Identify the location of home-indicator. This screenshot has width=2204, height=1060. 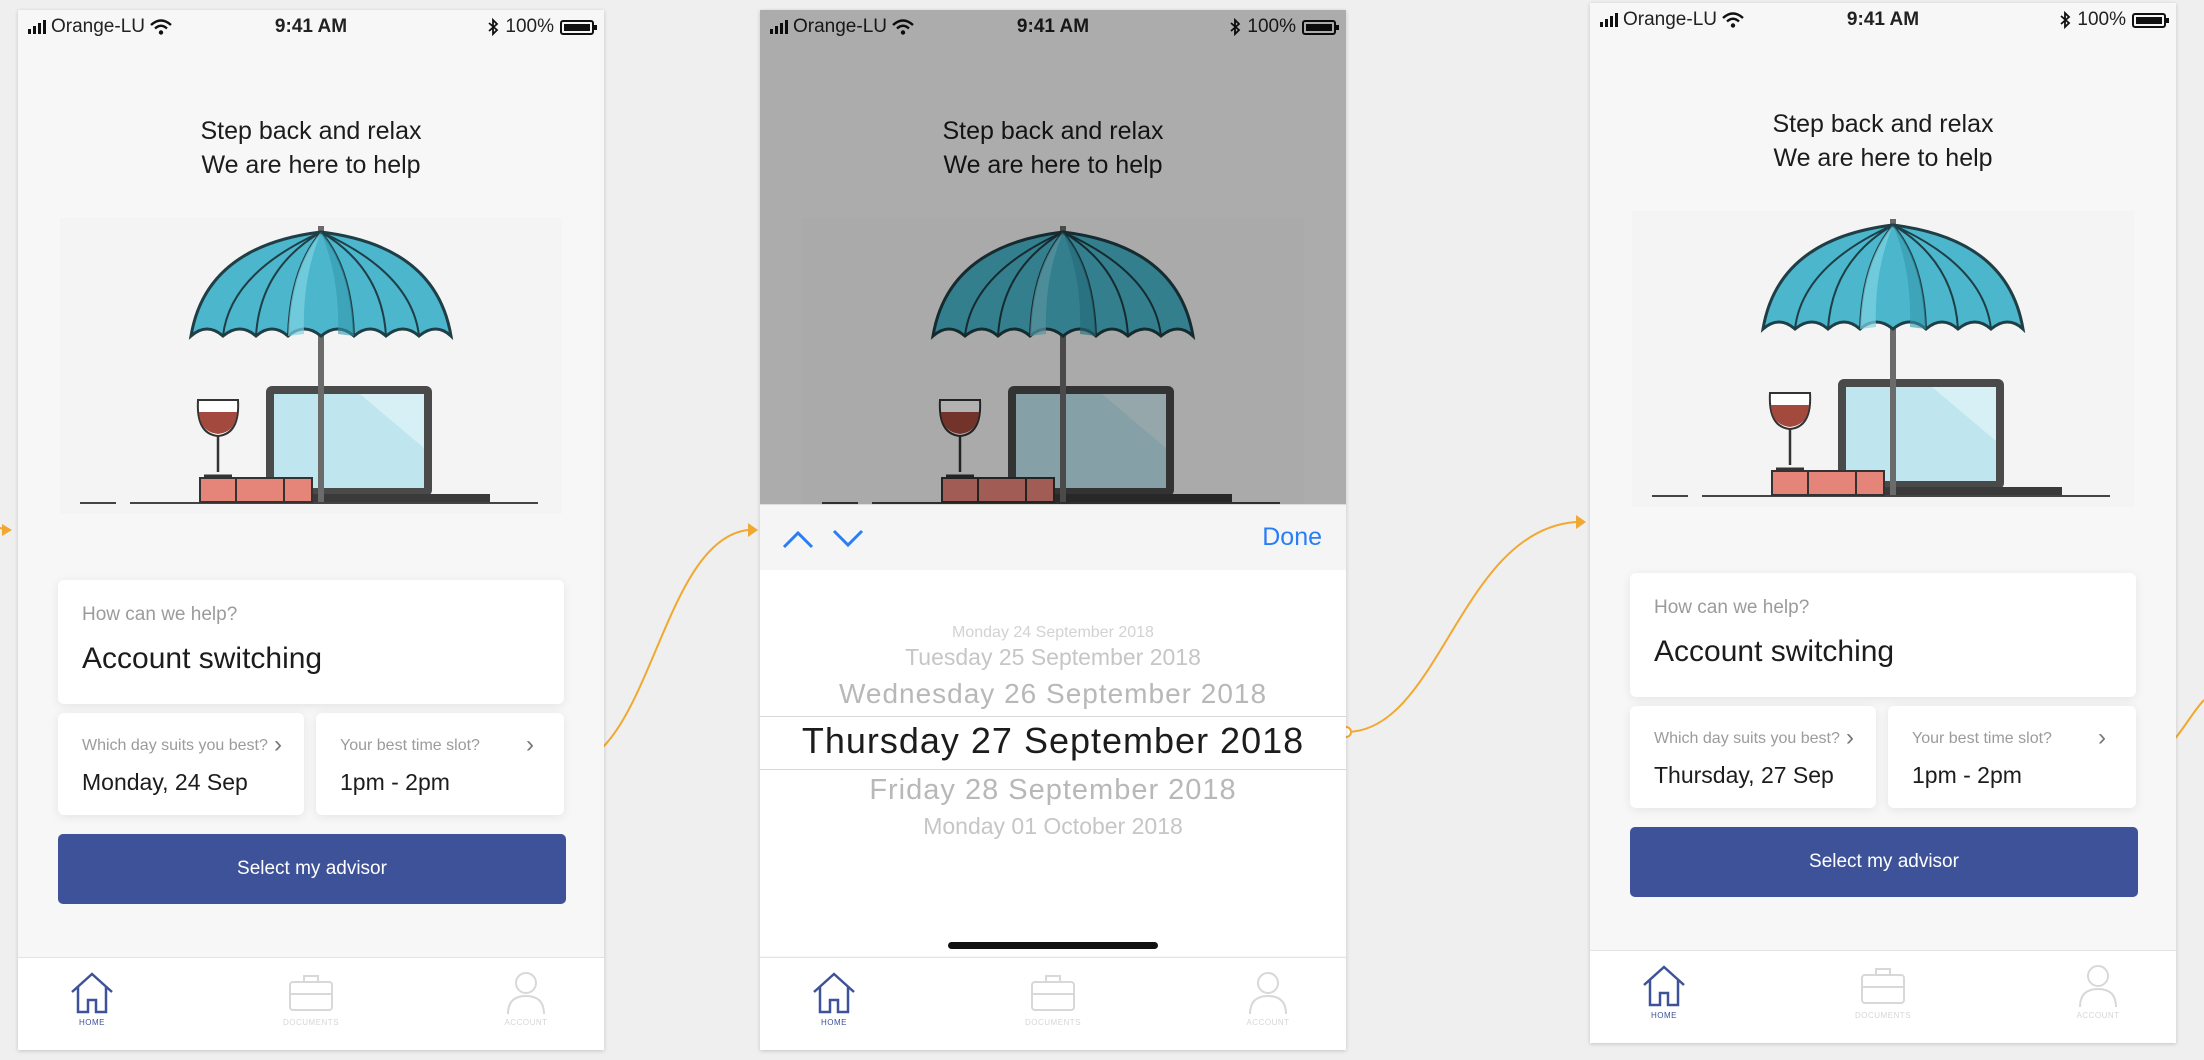
(1053, 945).